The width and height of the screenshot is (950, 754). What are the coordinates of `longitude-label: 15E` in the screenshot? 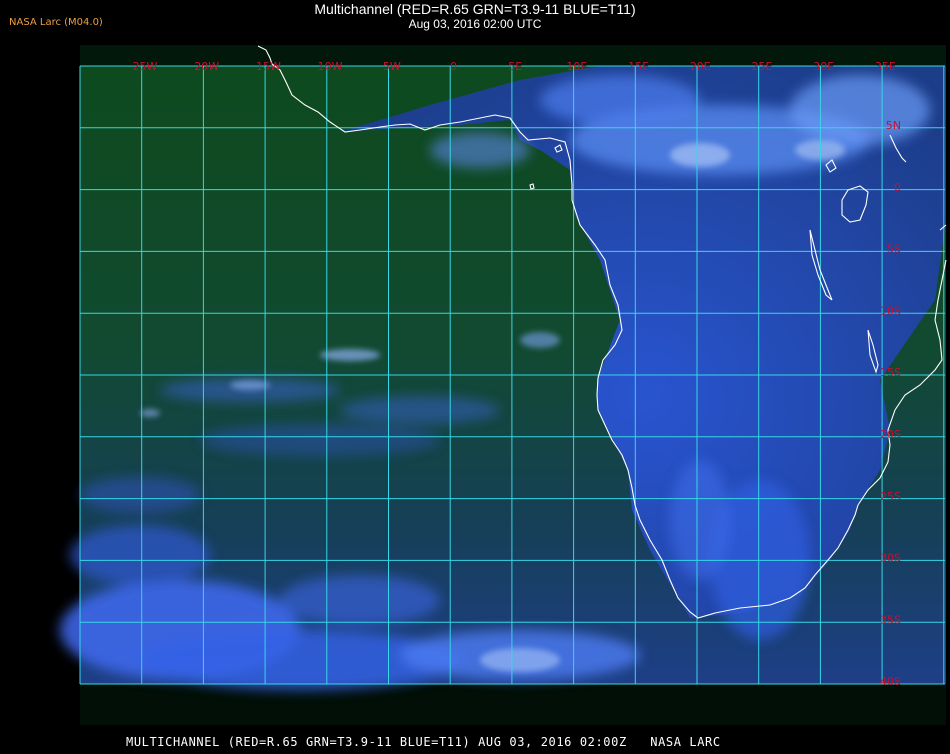 It's located at (638, 66).